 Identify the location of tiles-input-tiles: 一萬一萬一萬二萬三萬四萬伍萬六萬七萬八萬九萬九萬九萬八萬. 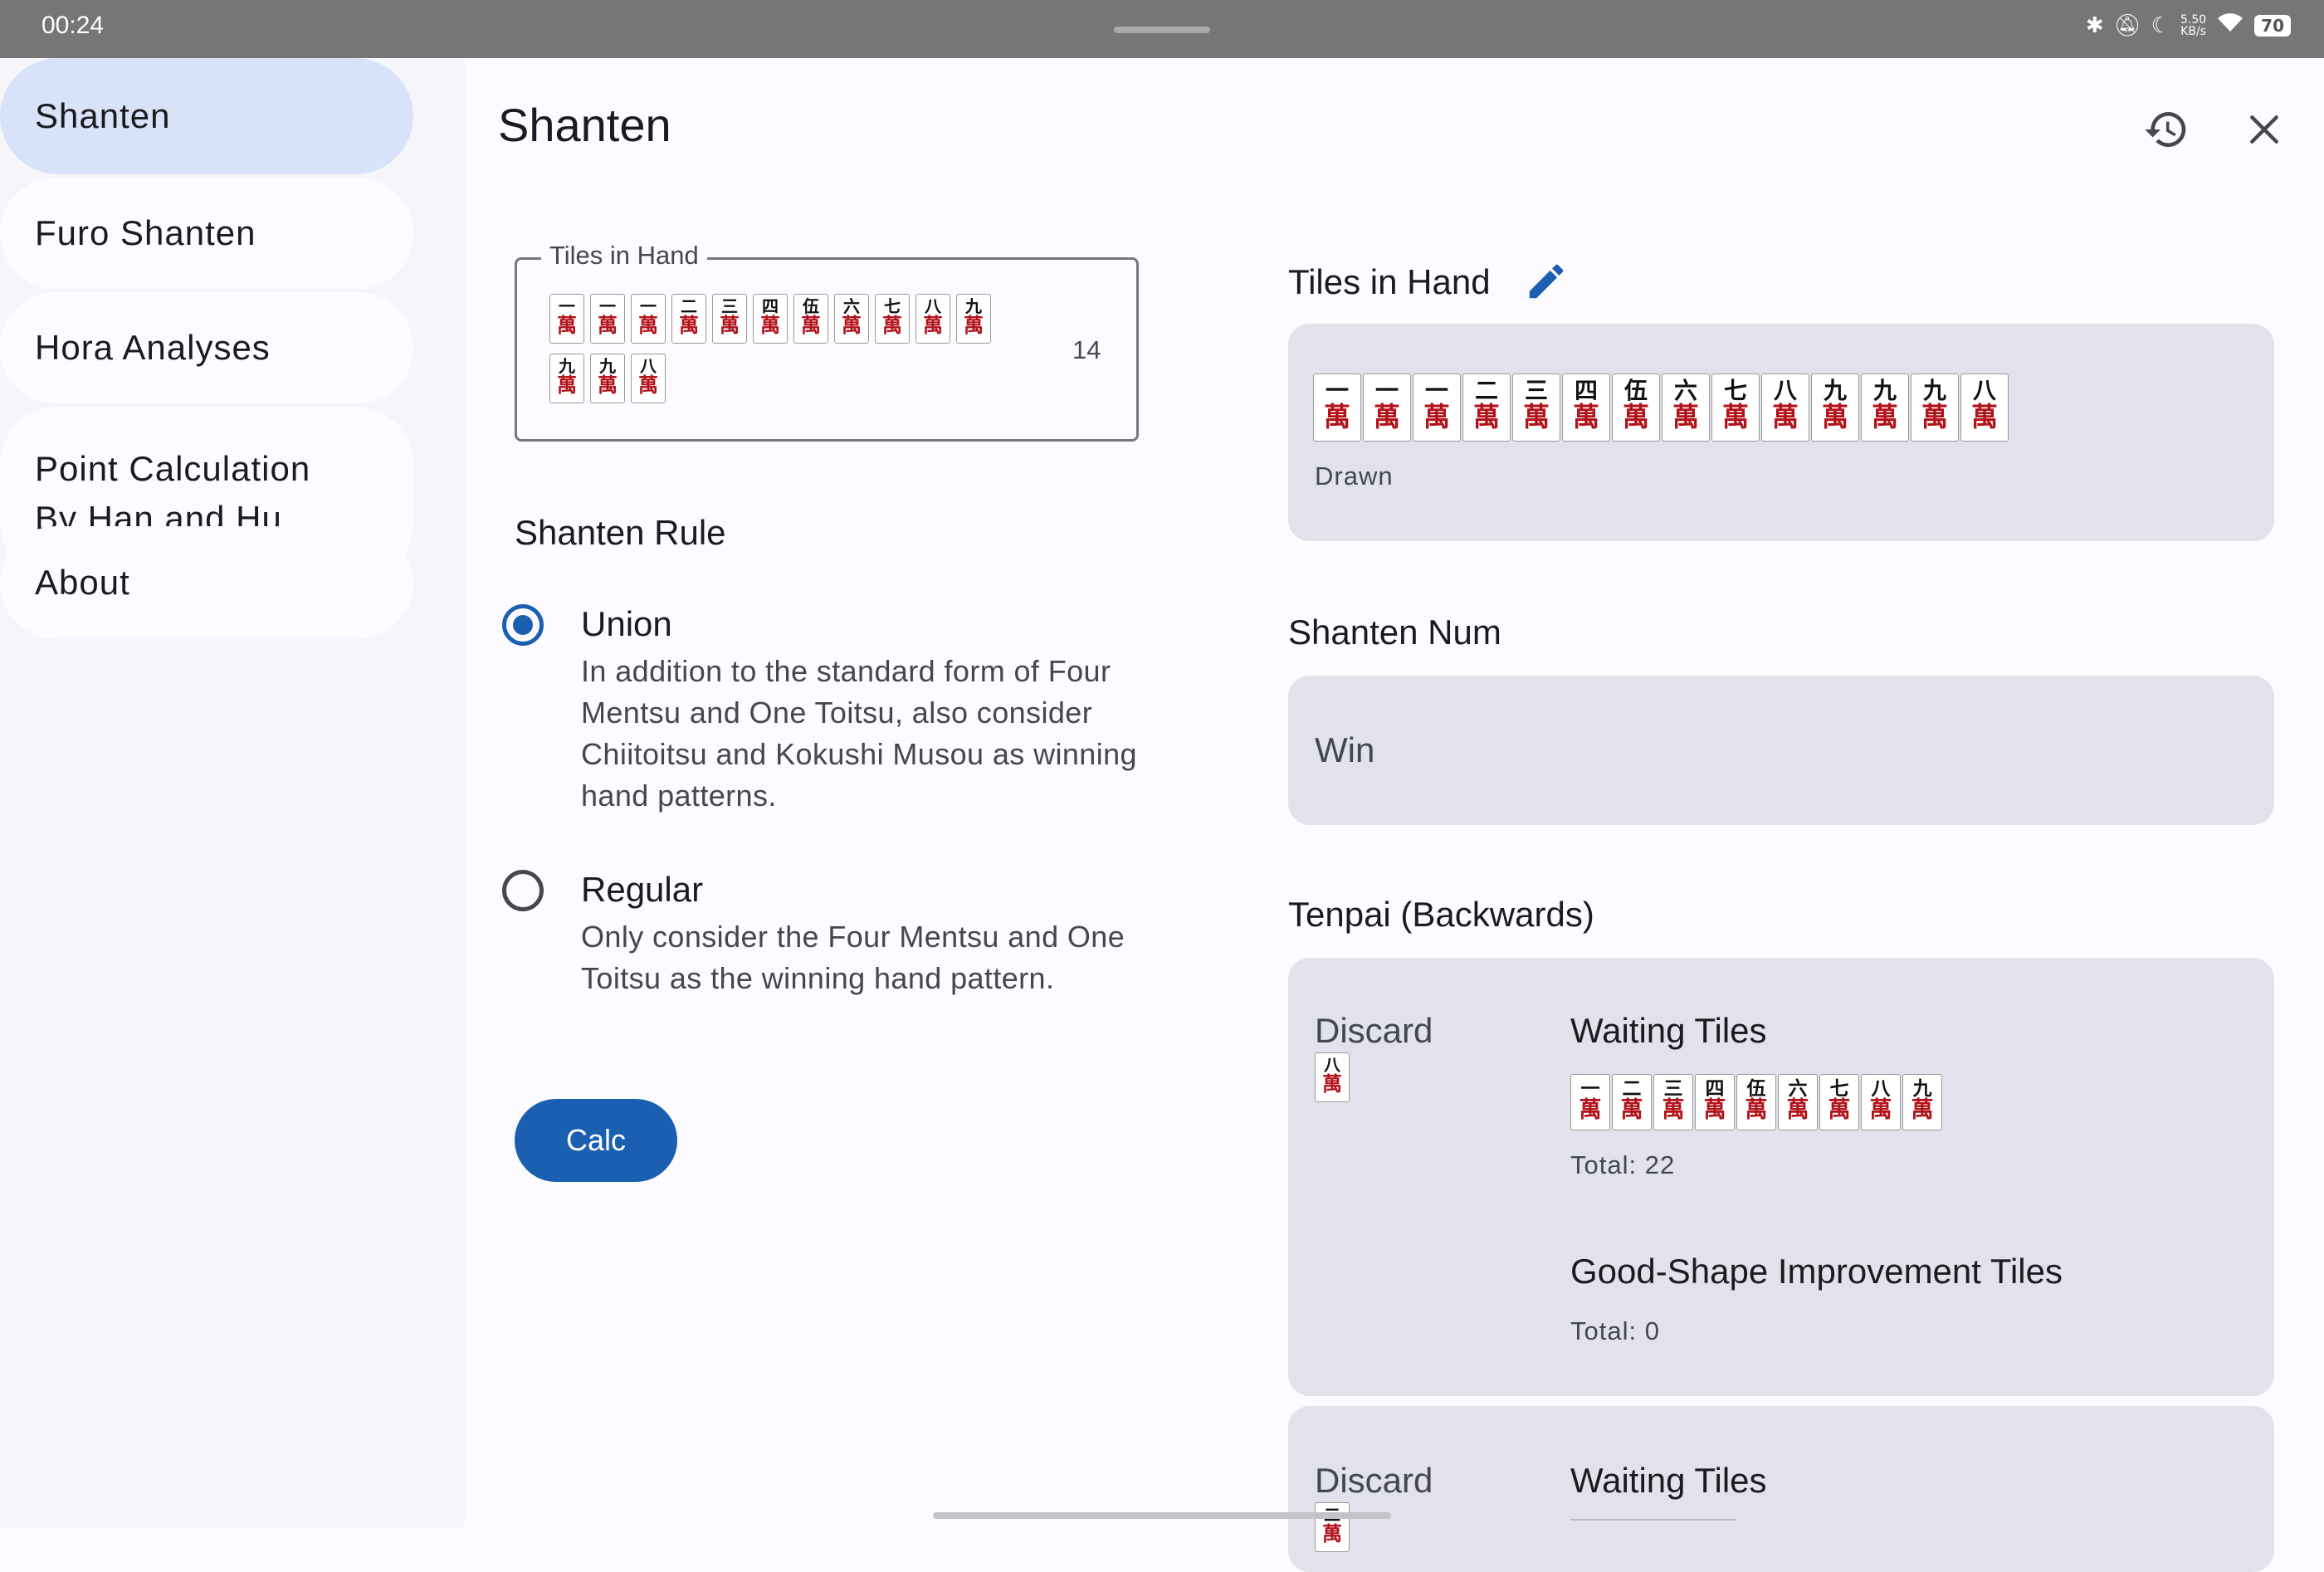
(781, 354).